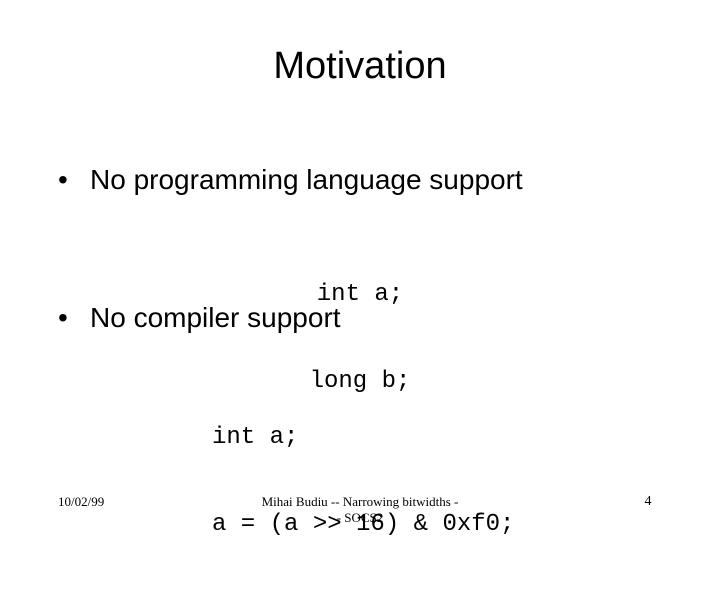 The image size is (720, 597). I want to click on bullet-item-2: • No compiler support, so click(366, 318).